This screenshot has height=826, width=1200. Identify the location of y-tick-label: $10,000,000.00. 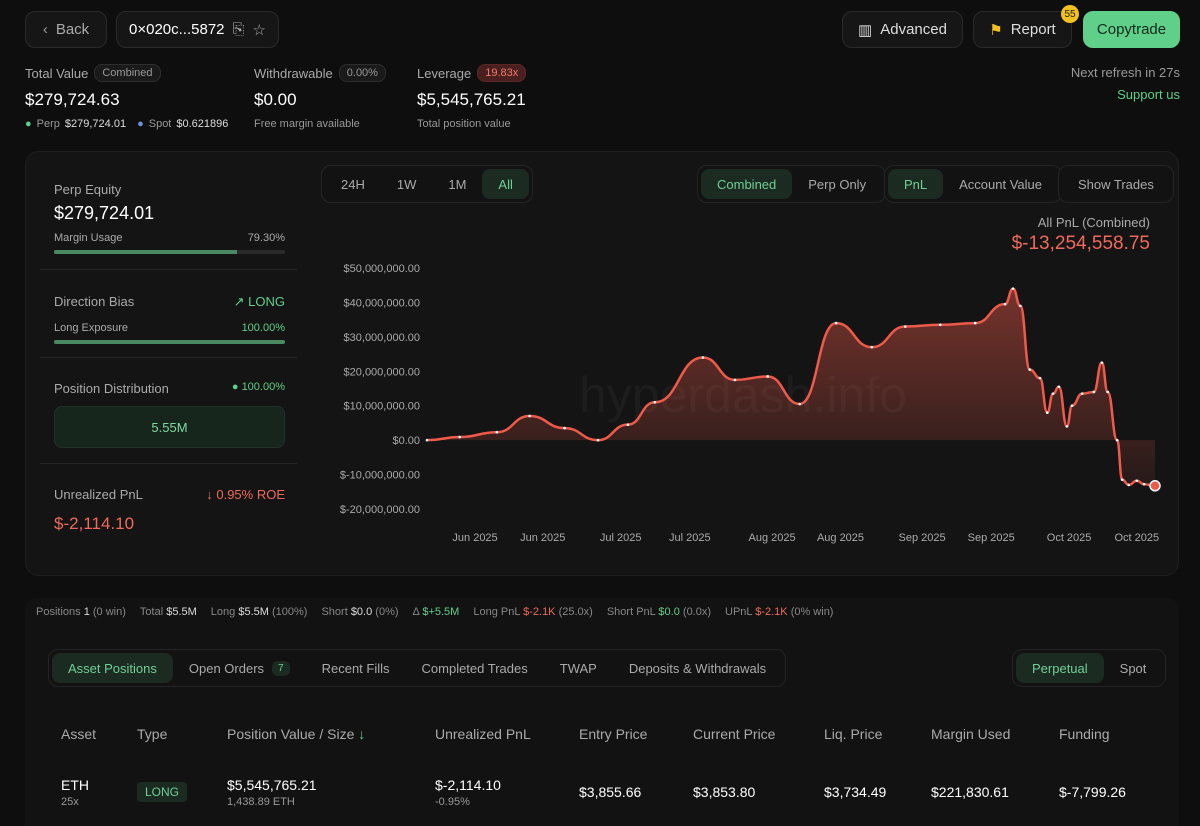
(382, 407).